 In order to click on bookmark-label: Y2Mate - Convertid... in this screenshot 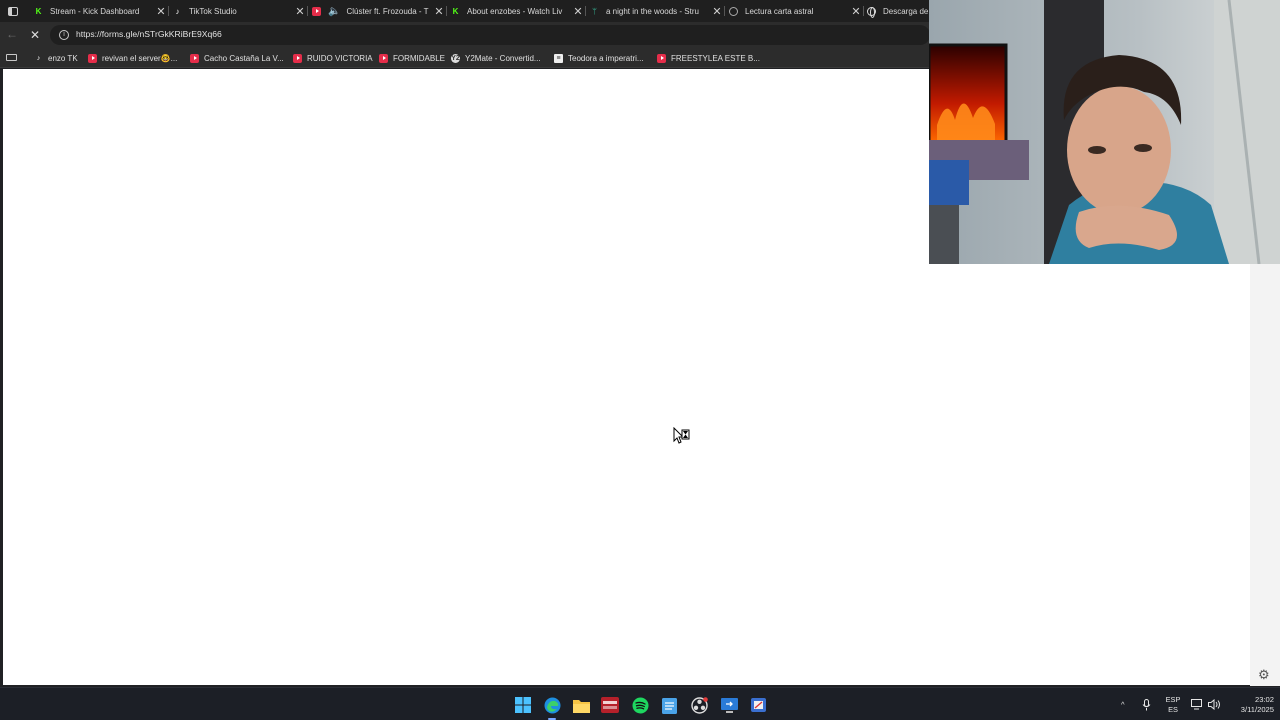, I will do `click(503, 58)`.